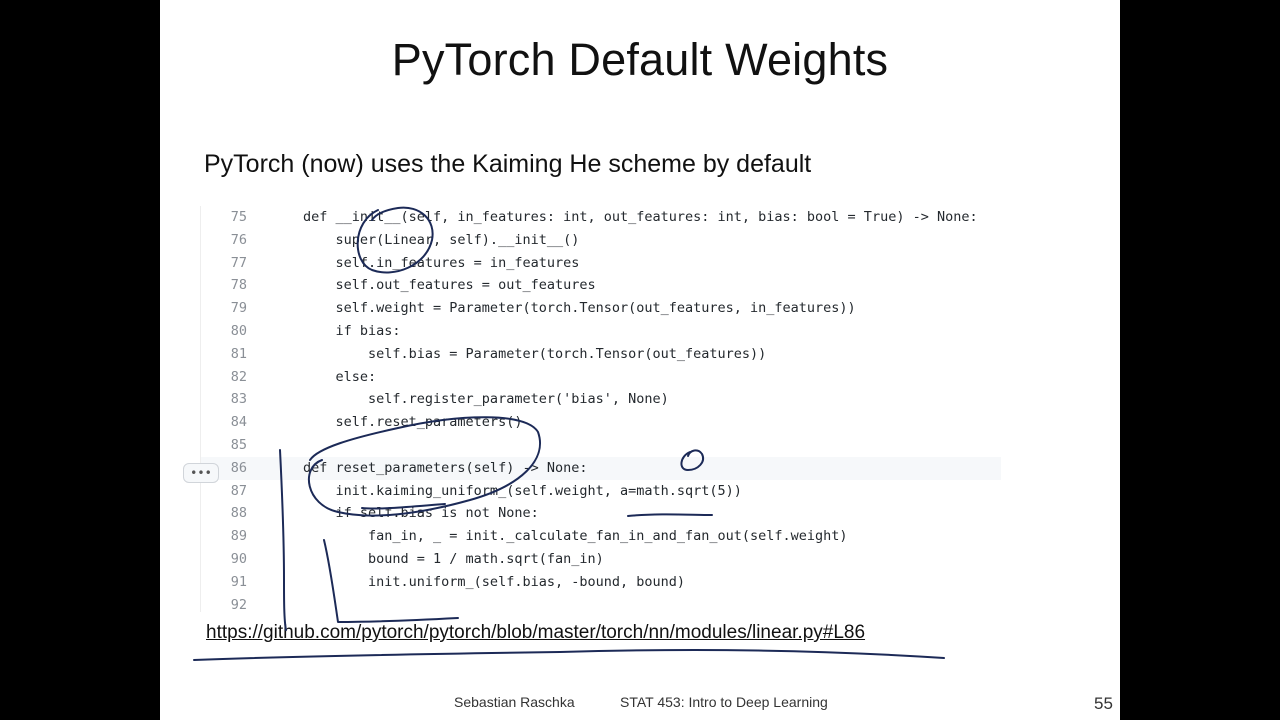  Describe the element at coordinates (601, 468) in the screenshot. I see `code-line: 86 def reset_parameters(self) -> None:` at that location.